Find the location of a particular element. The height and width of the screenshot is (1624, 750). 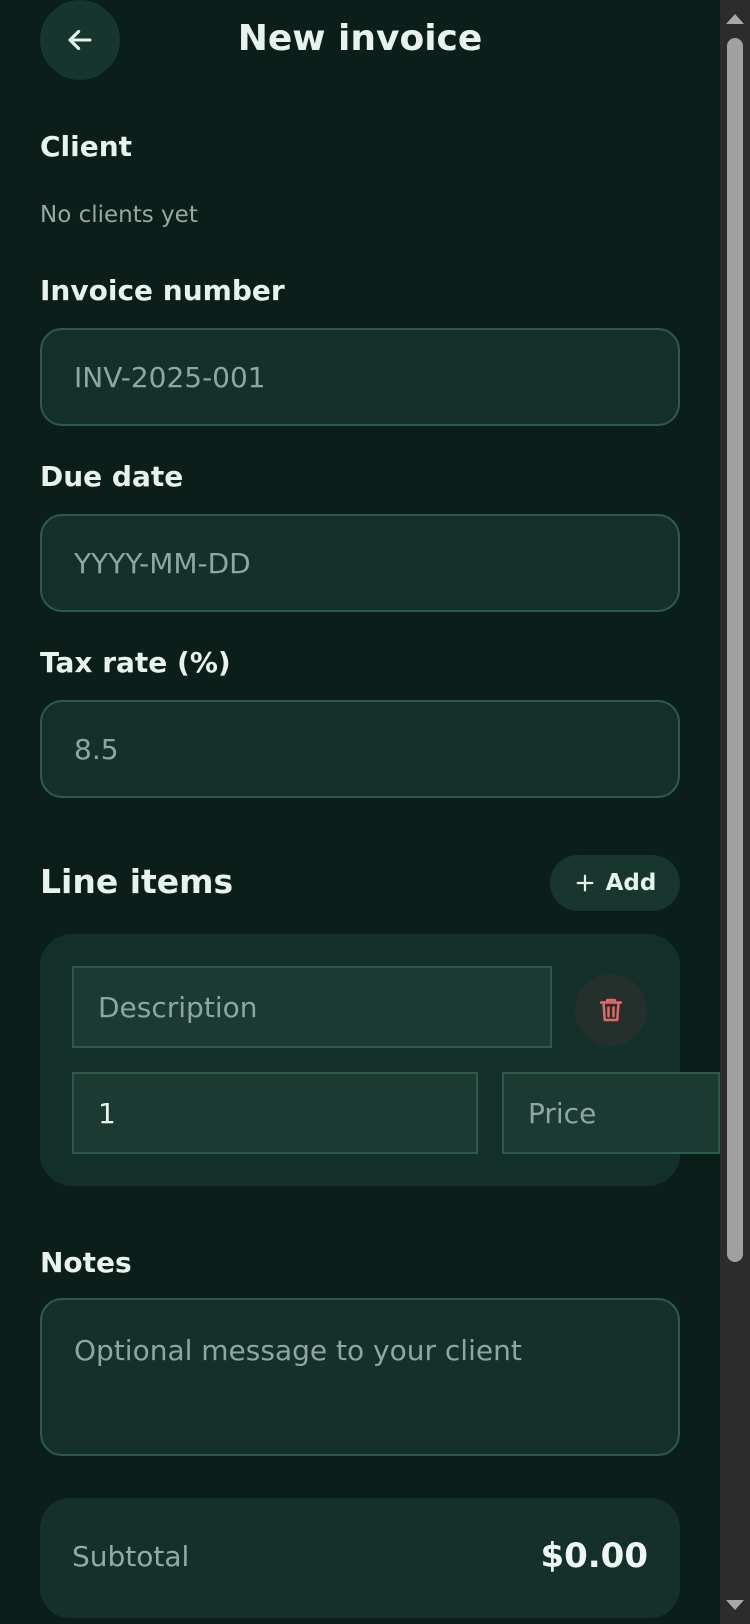

due-date-placeholder: YYYY-MM-DD is located at coordinates (162, 563).